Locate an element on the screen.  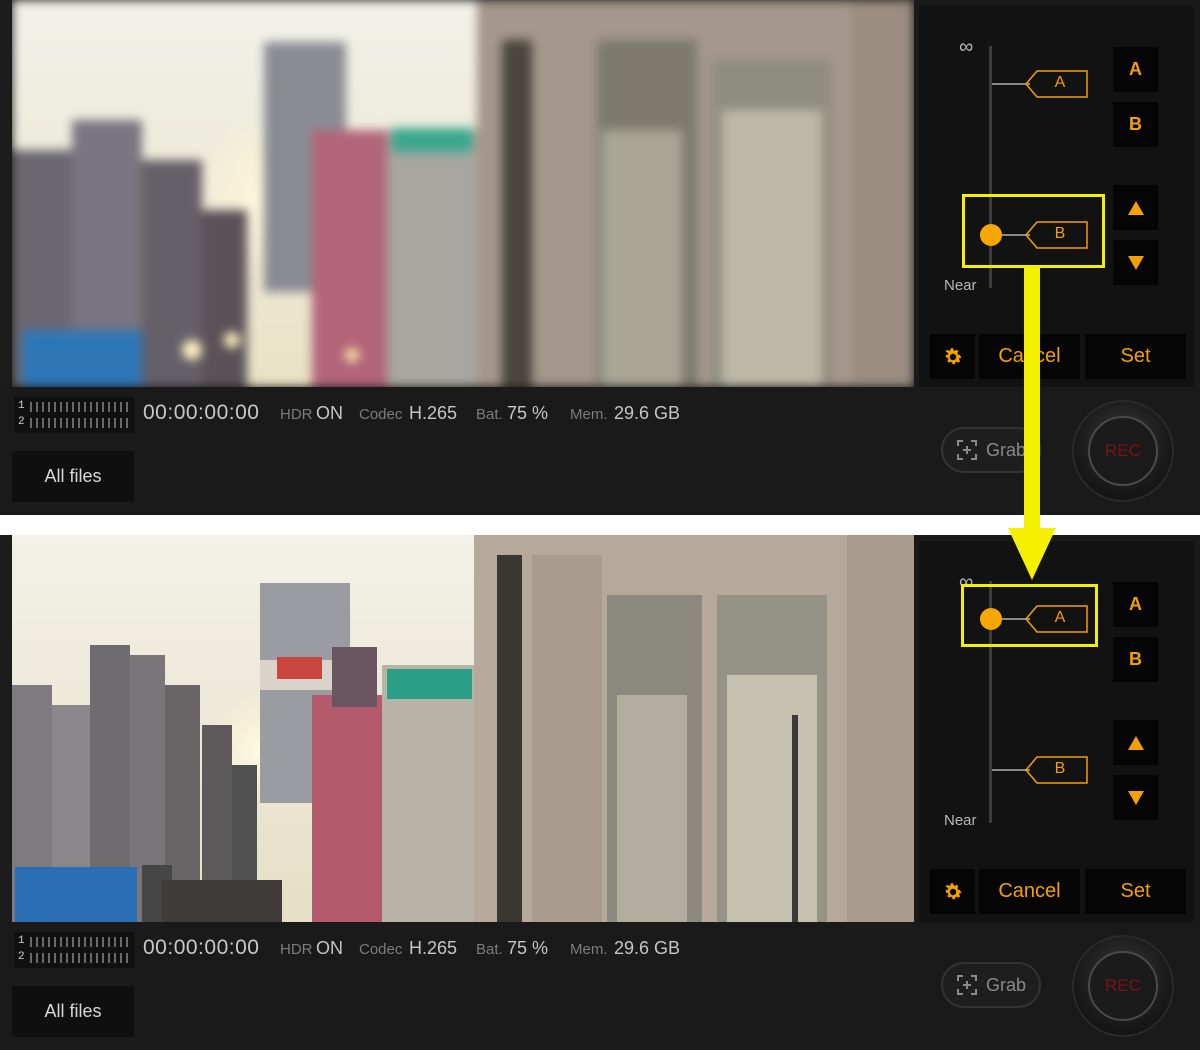
infinity-label: ∞ is located at coordinates (966, 47).